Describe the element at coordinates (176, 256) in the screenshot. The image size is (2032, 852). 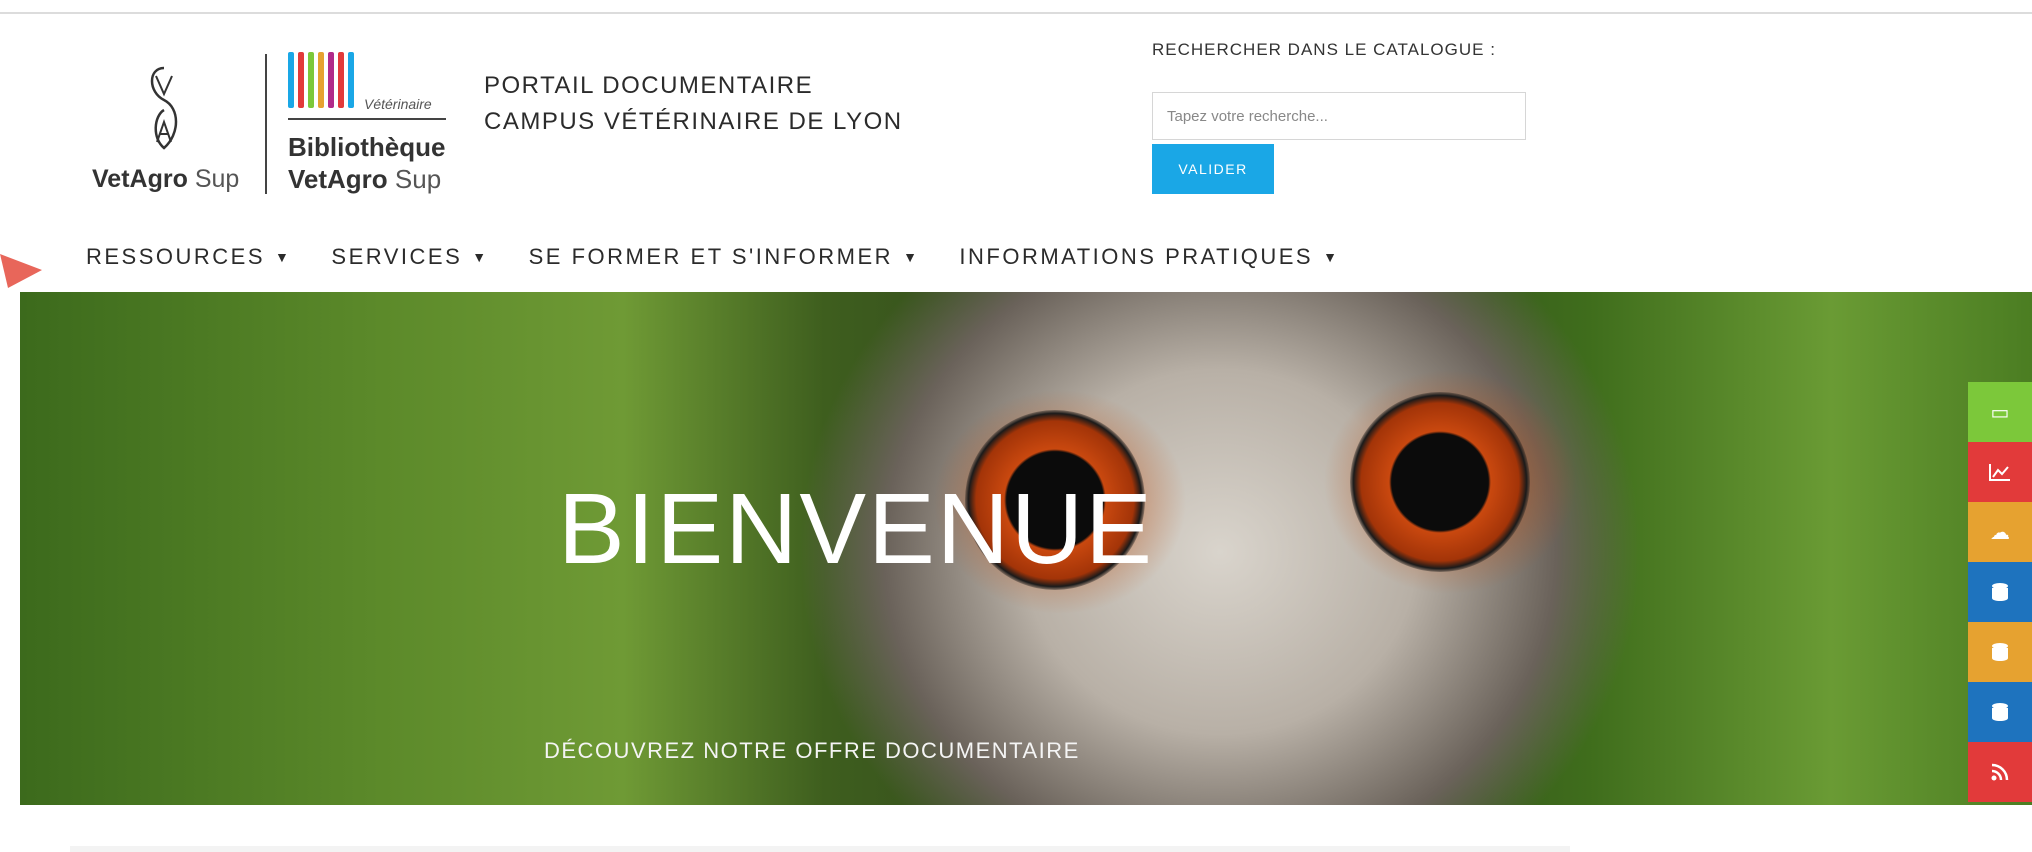
I see `nav-item-label: RESSOURCES` at that location.